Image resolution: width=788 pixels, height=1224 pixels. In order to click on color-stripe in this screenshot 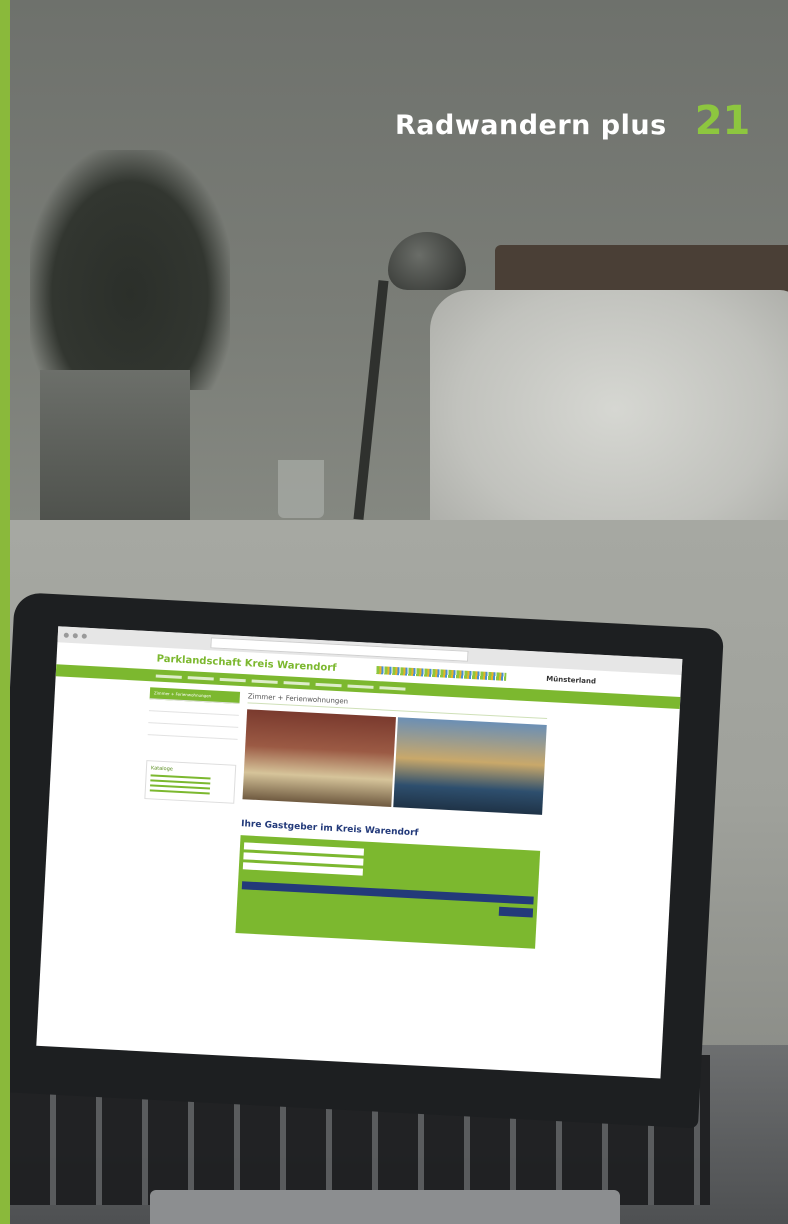, I will do `click(441, 673)`.